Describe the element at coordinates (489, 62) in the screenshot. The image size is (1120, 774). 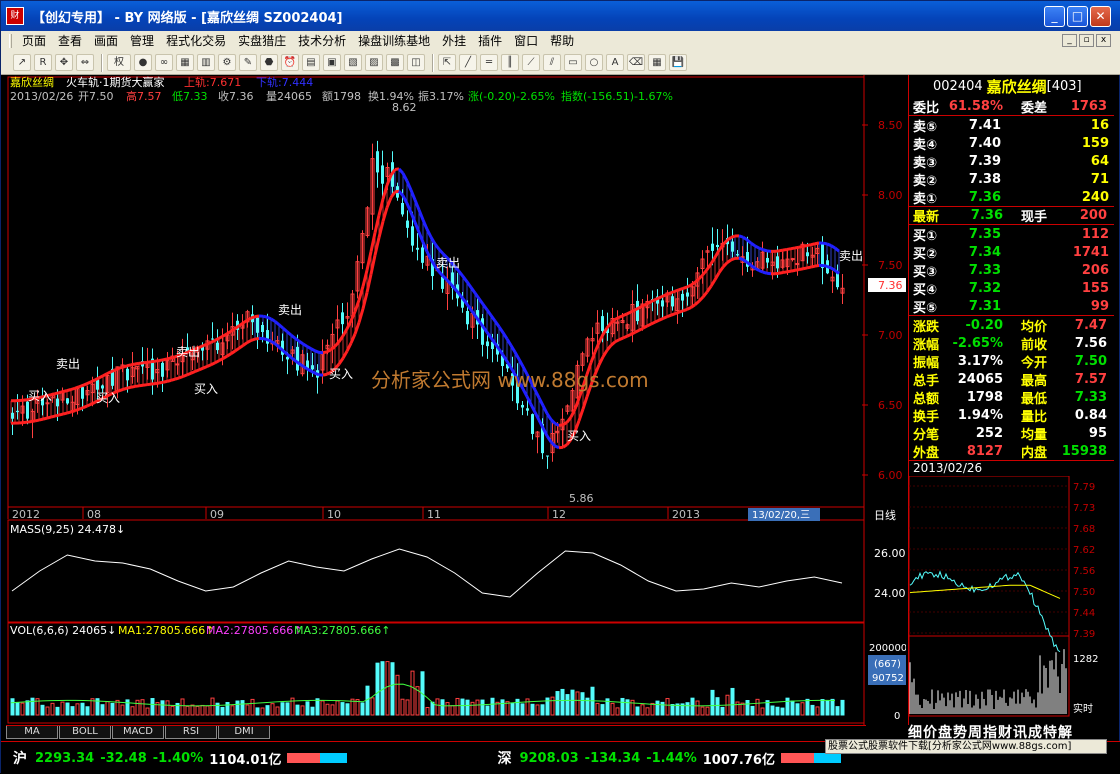
I see `hline-icon: ═` at that location.